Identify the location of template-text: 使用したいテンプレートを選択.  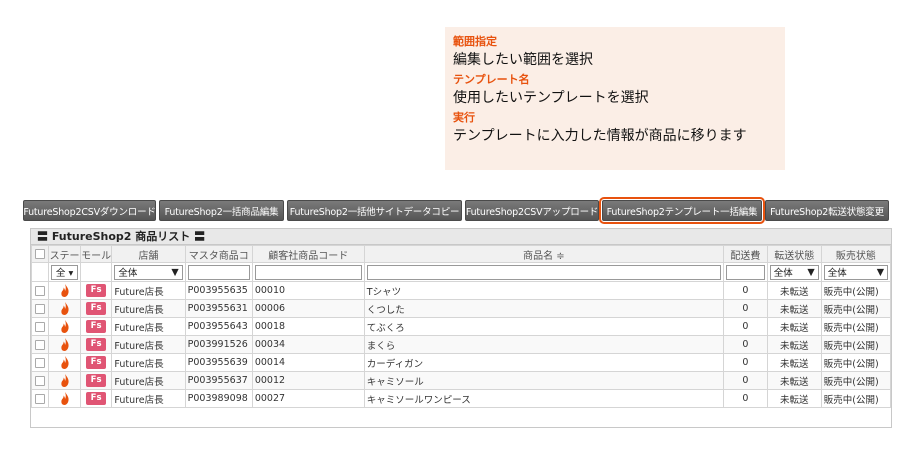
(551, 98).